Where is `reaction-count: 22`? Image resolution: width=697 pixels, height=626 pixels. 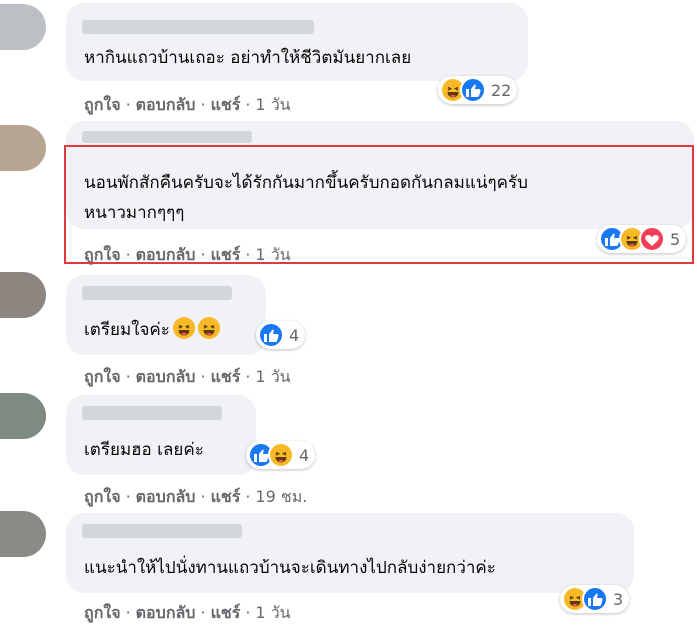 reaction-count: 22 is located at coordinates (501, 90).